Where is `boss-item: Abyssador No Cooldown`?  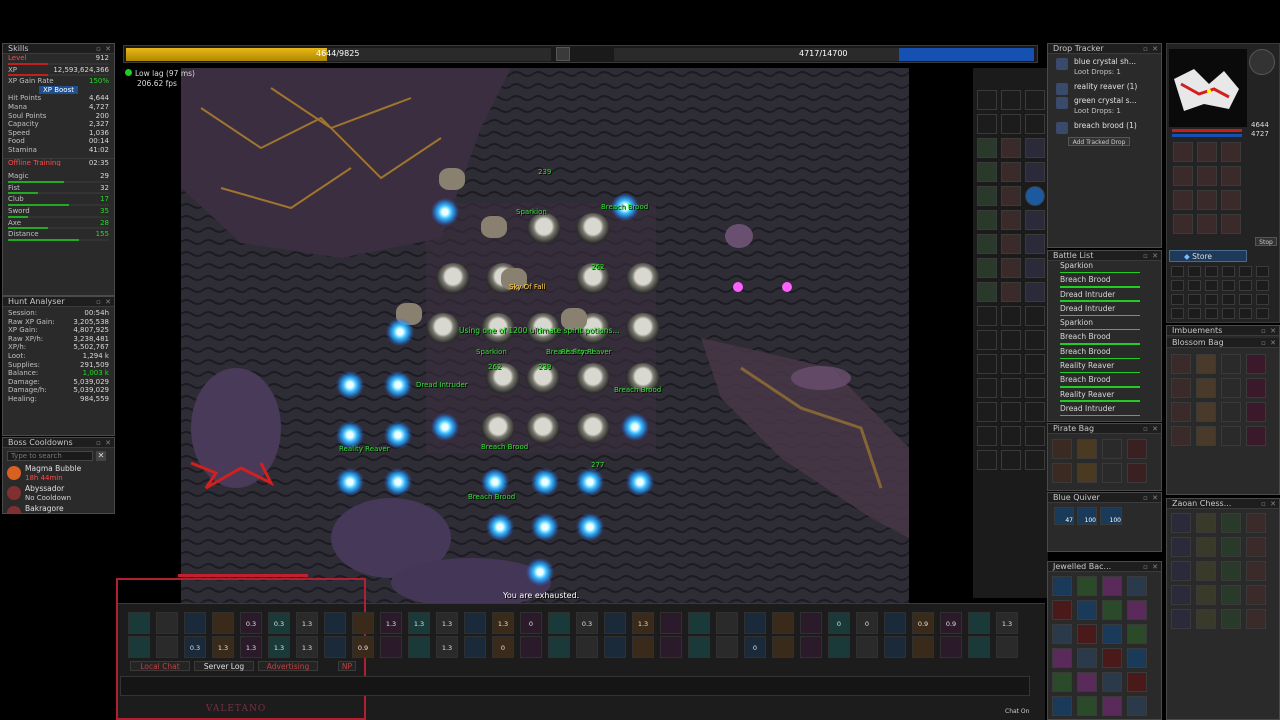 boss-item: Abyssador No Cooldown is located at coordinates (58, 494).